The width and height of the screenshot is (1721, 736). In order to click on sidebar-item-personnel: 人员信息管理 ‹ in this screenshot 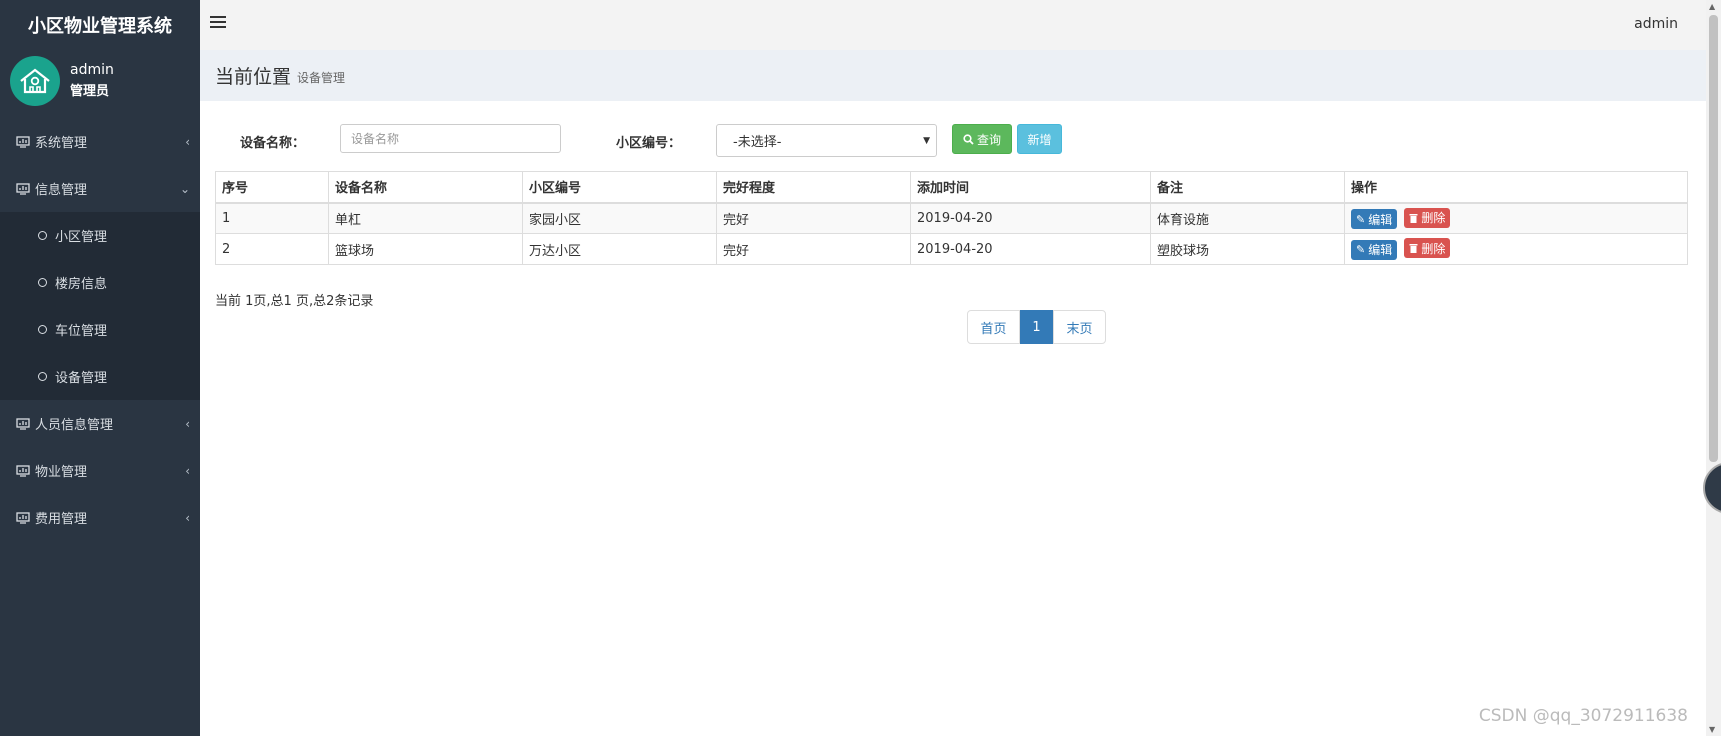, I will do `click(100, 423)`.